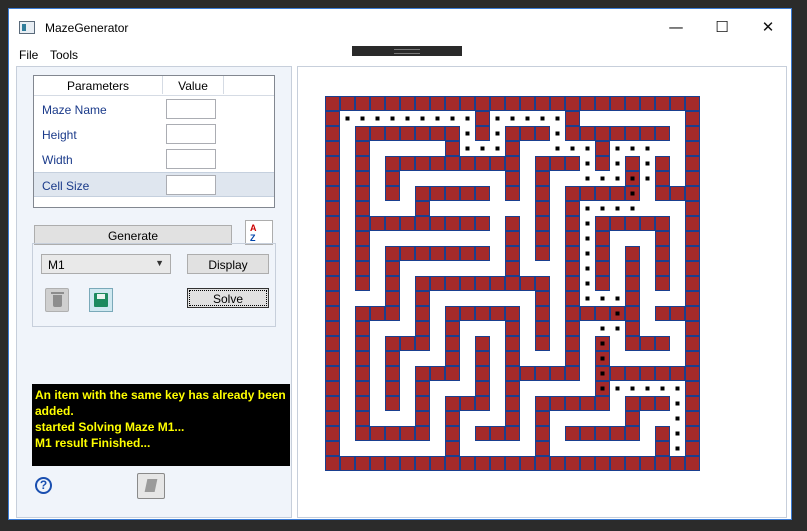  I want to click on maze-name-input, so click(191, 109).